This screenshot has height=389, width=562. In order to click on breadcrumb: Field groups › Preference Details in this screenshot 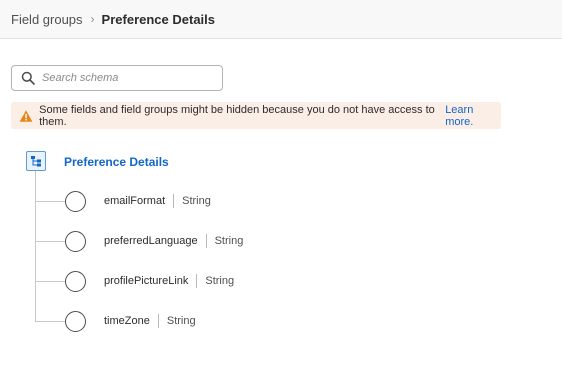, I will do `click(281, 19)`.